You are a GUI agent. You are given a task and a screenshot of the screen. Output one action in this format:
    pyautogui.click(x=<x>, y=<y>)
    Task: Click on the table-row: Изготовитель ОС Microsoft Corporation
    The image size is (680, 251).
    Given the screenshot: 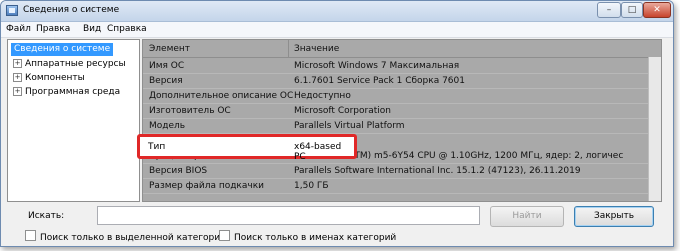 What is the action you would take?
    pyautogui.click(x=402, y=111)
    